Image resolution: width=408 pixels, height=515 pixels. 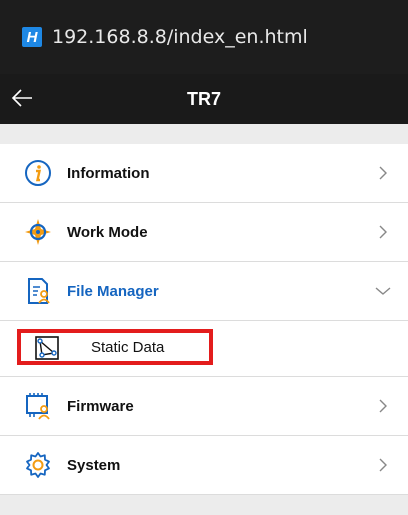 What do you see at coordinates (113, 291) in the screenshot?
I see `menu-item-label: File Manager` at bounding box center [113, 291].